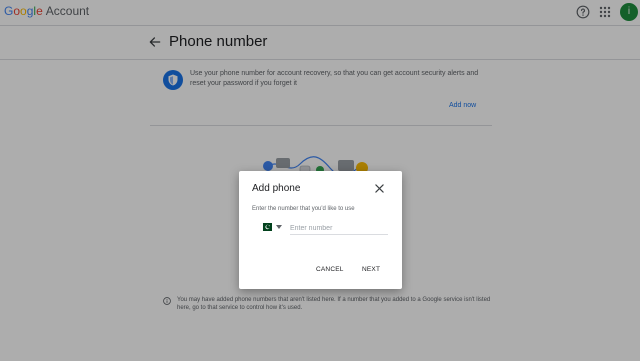  I want to click on pakistan-flag-icon, so click(266, 227).